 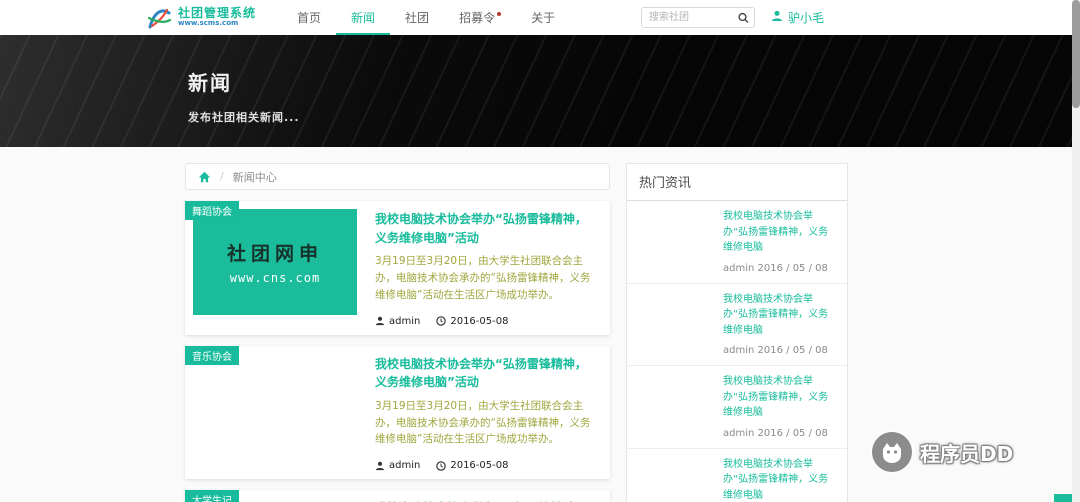 What do you see at coordinates (212, 496) in the screenshot?
I see `category-badge: 大学生记` at bounding box center [212, 496].